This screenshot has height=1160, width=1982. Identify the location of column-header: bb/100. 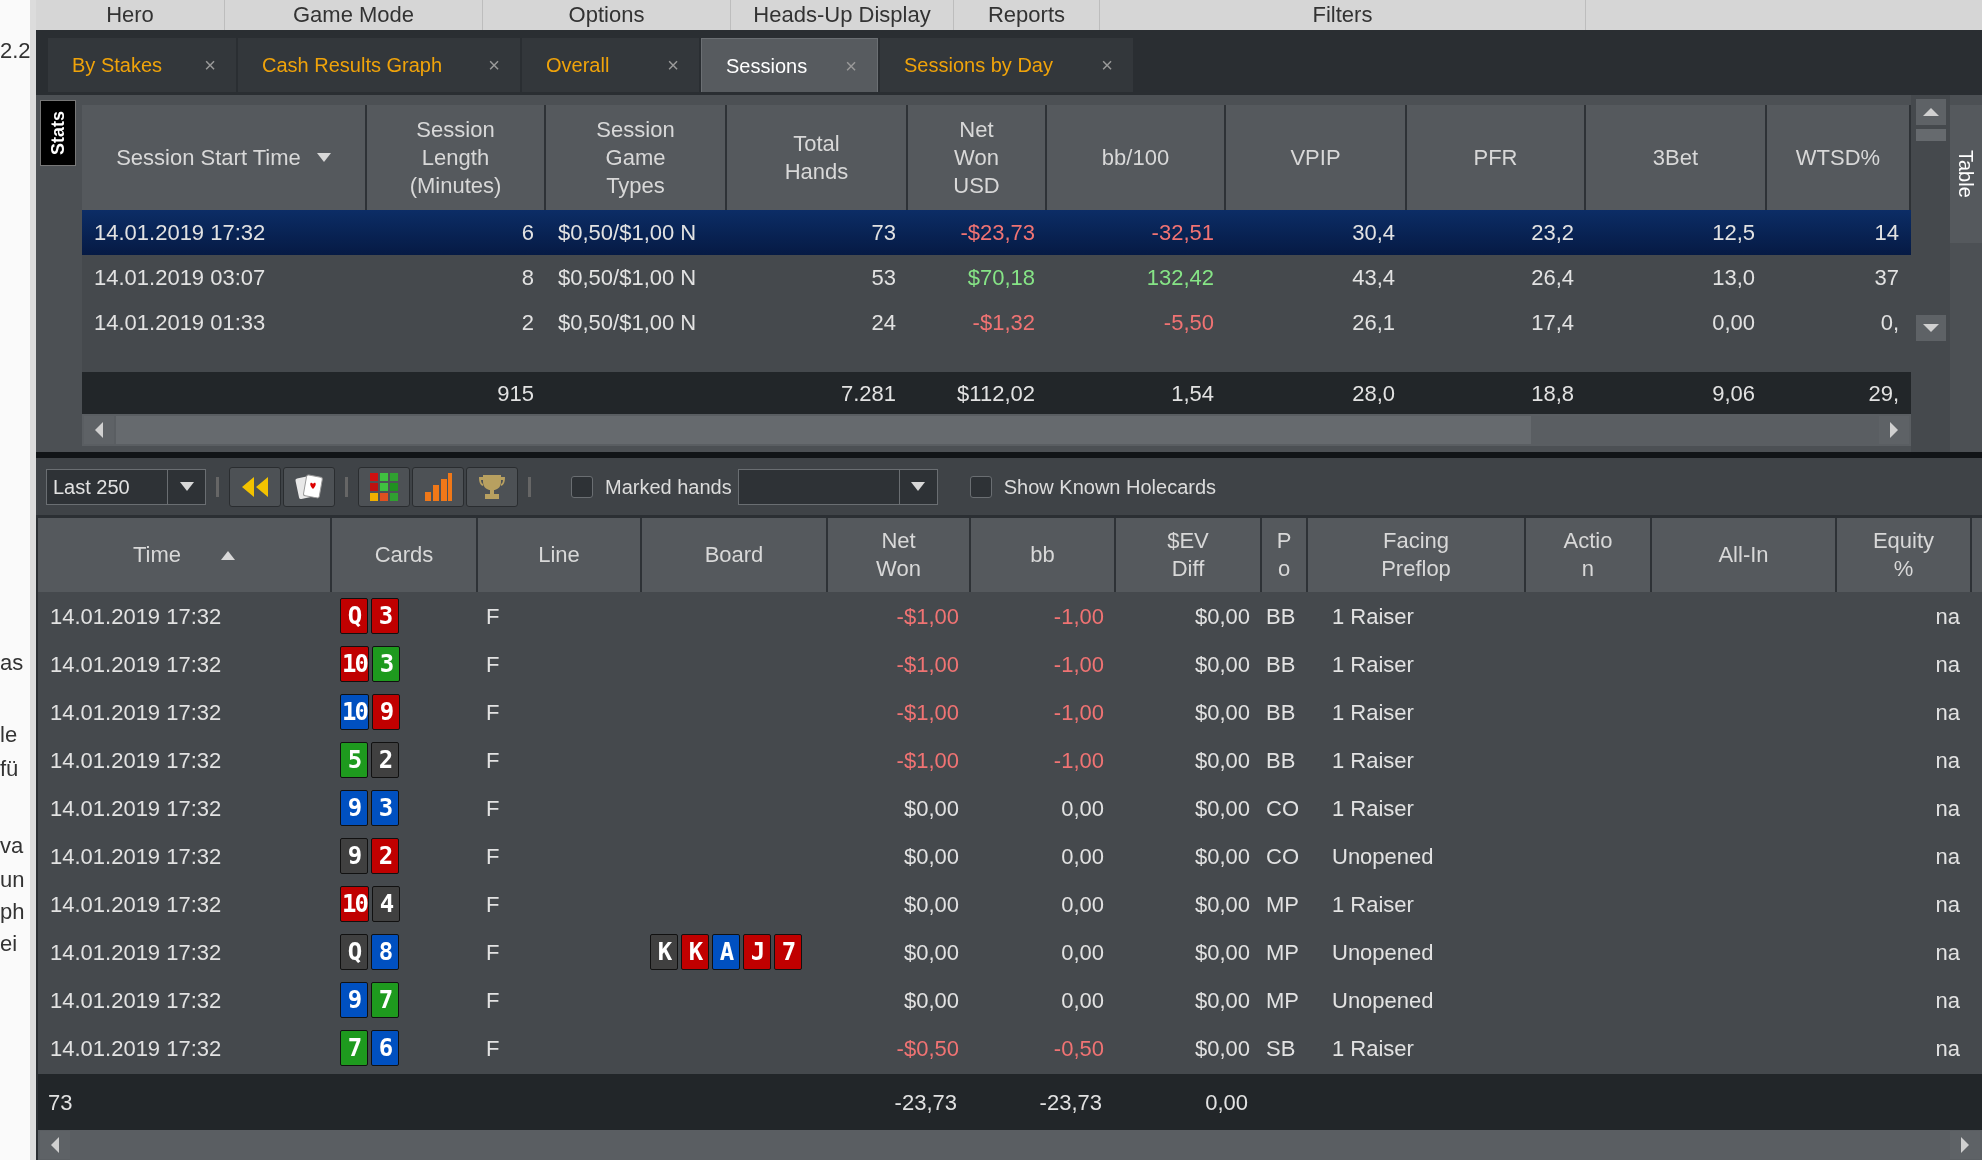
(1135, 157).